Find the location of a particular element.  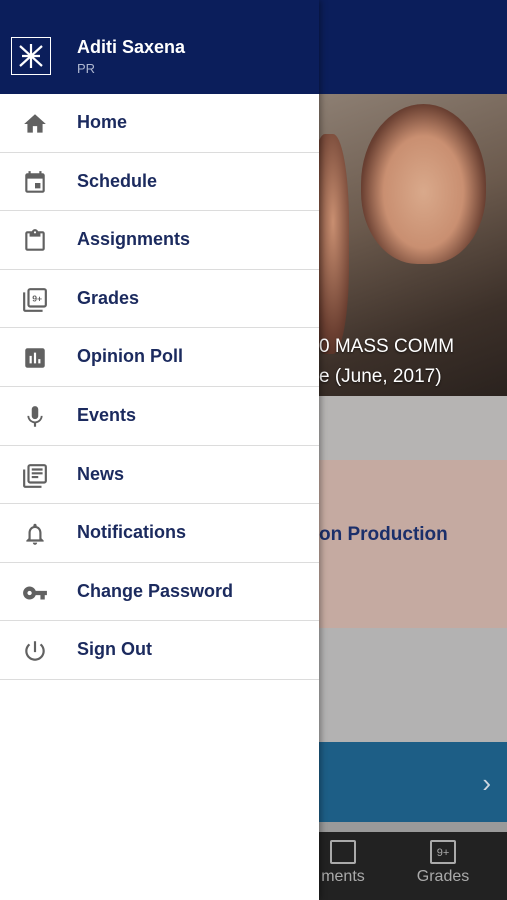

menu-item-label: Events is located at coordinates (107, 414).